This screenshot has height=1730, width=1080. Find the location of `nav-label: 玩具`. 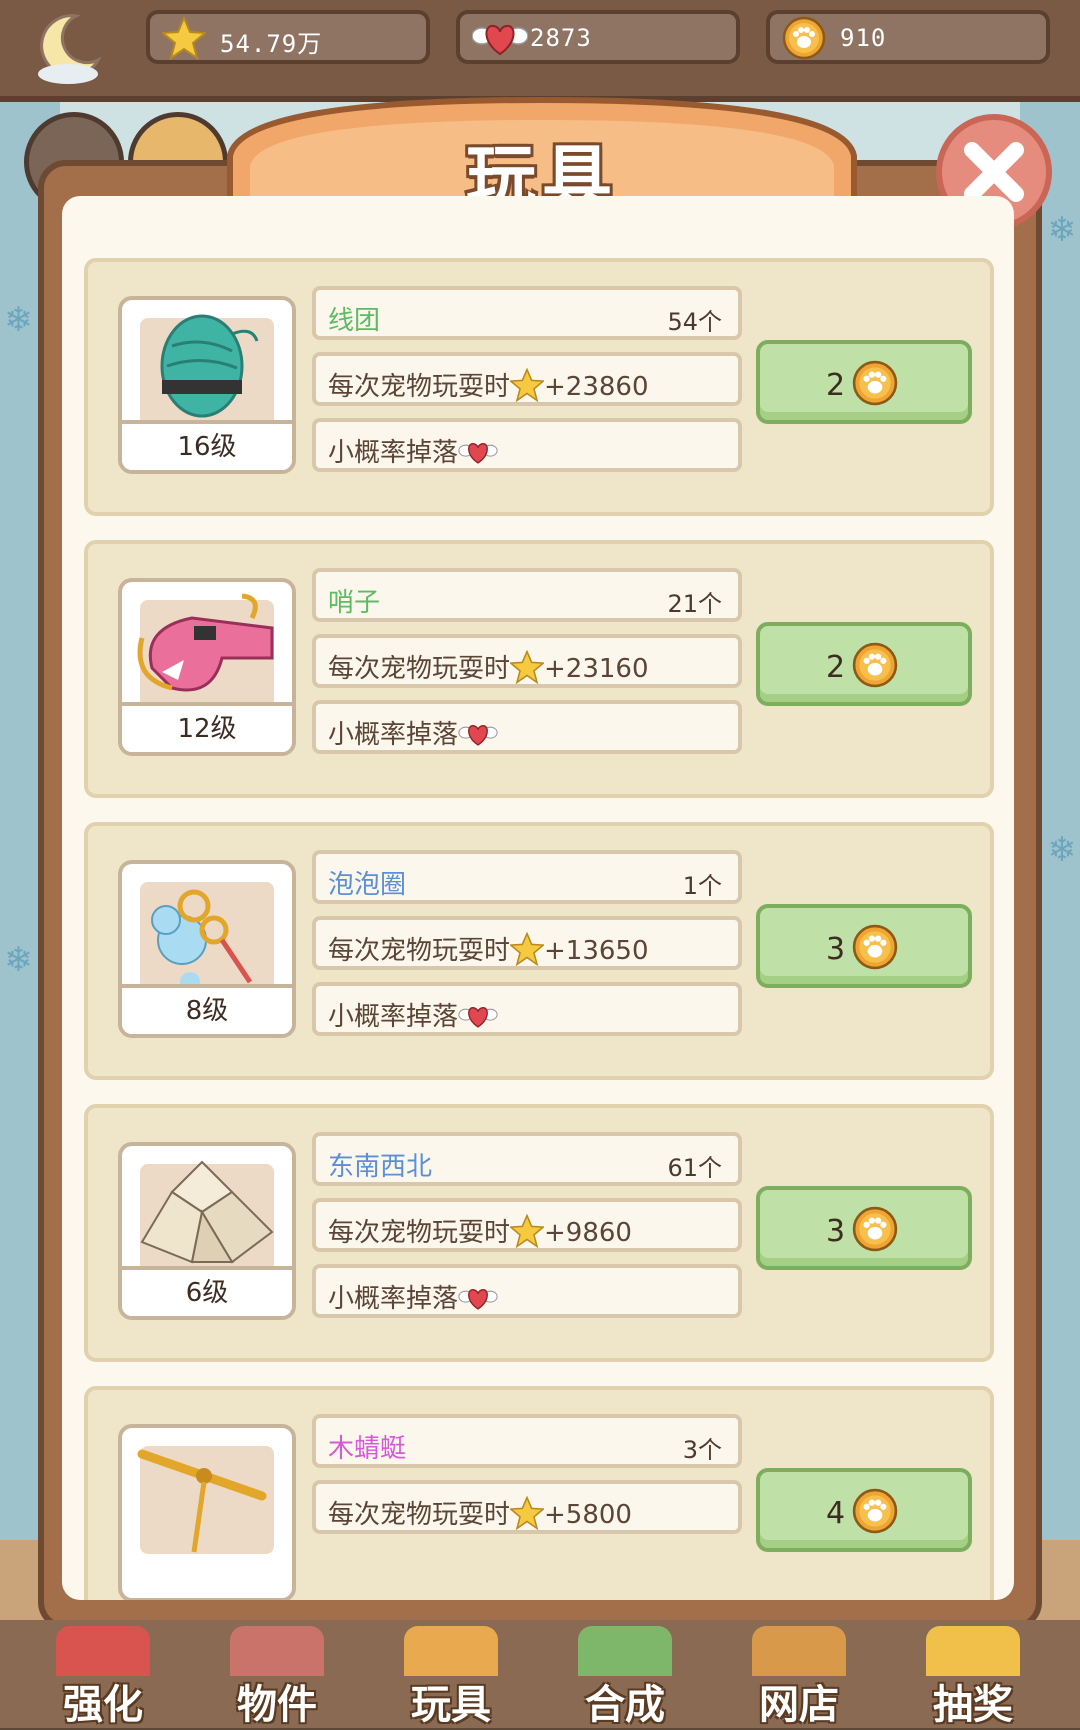

nav-label: 玩具 is located at coordinates (451, 1705).